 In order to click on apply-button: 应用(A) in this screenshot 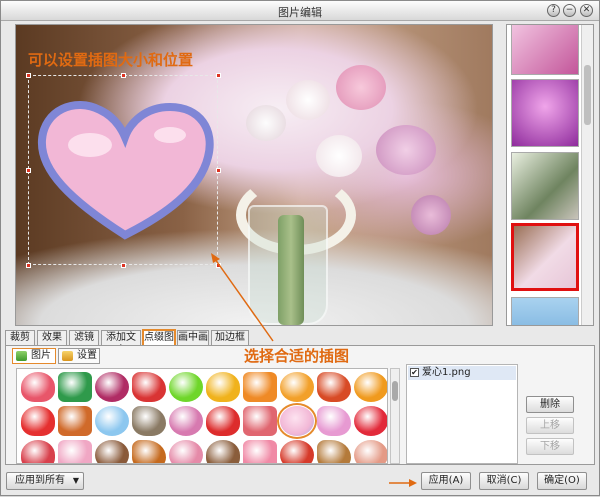, I will do `click(446, 481)`.